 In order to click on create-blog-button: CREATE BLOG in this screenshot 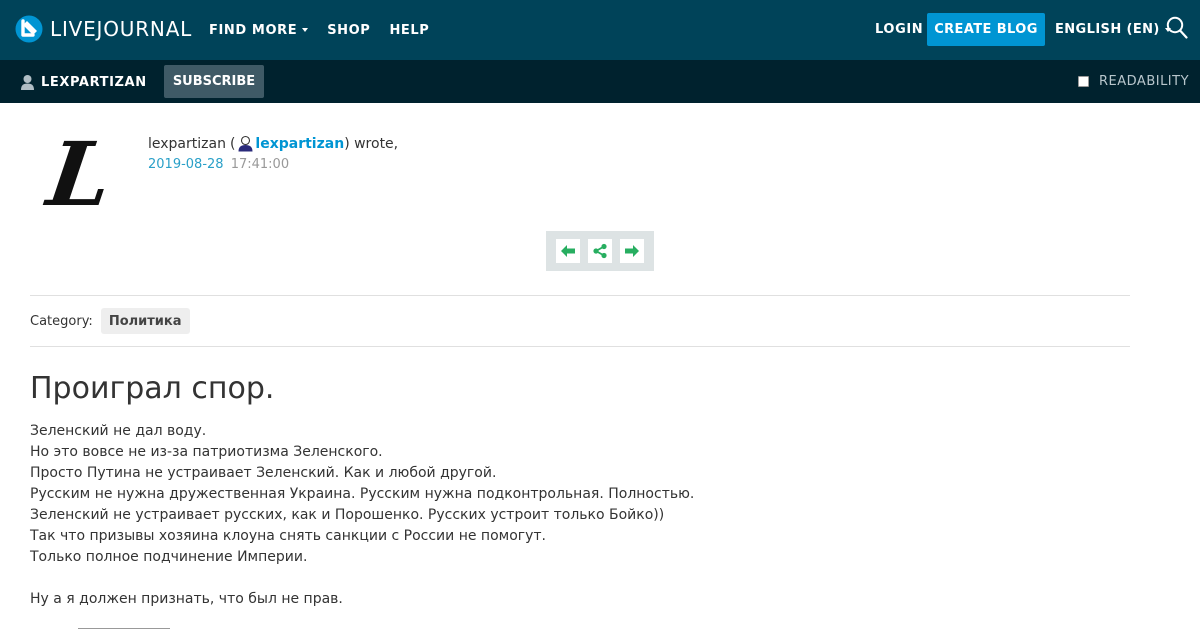, I will do `click(986, 29)`.